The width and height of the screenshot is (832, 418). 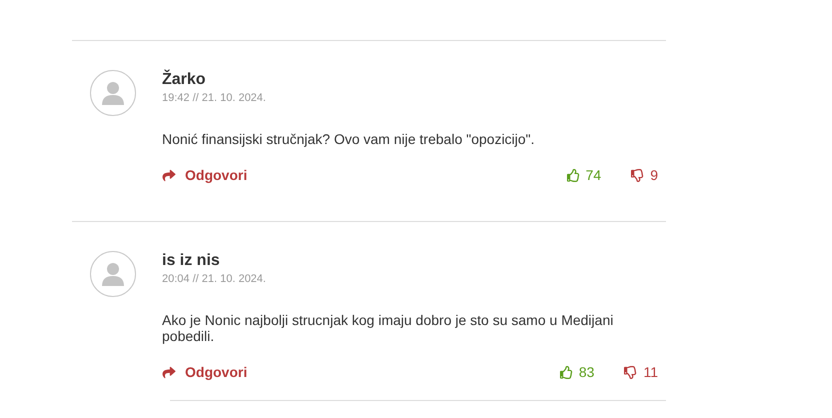 What do you see at coordinates (584, 175) in the screenshot?
I see `like-button: 74` at bounding box center [584, 175].